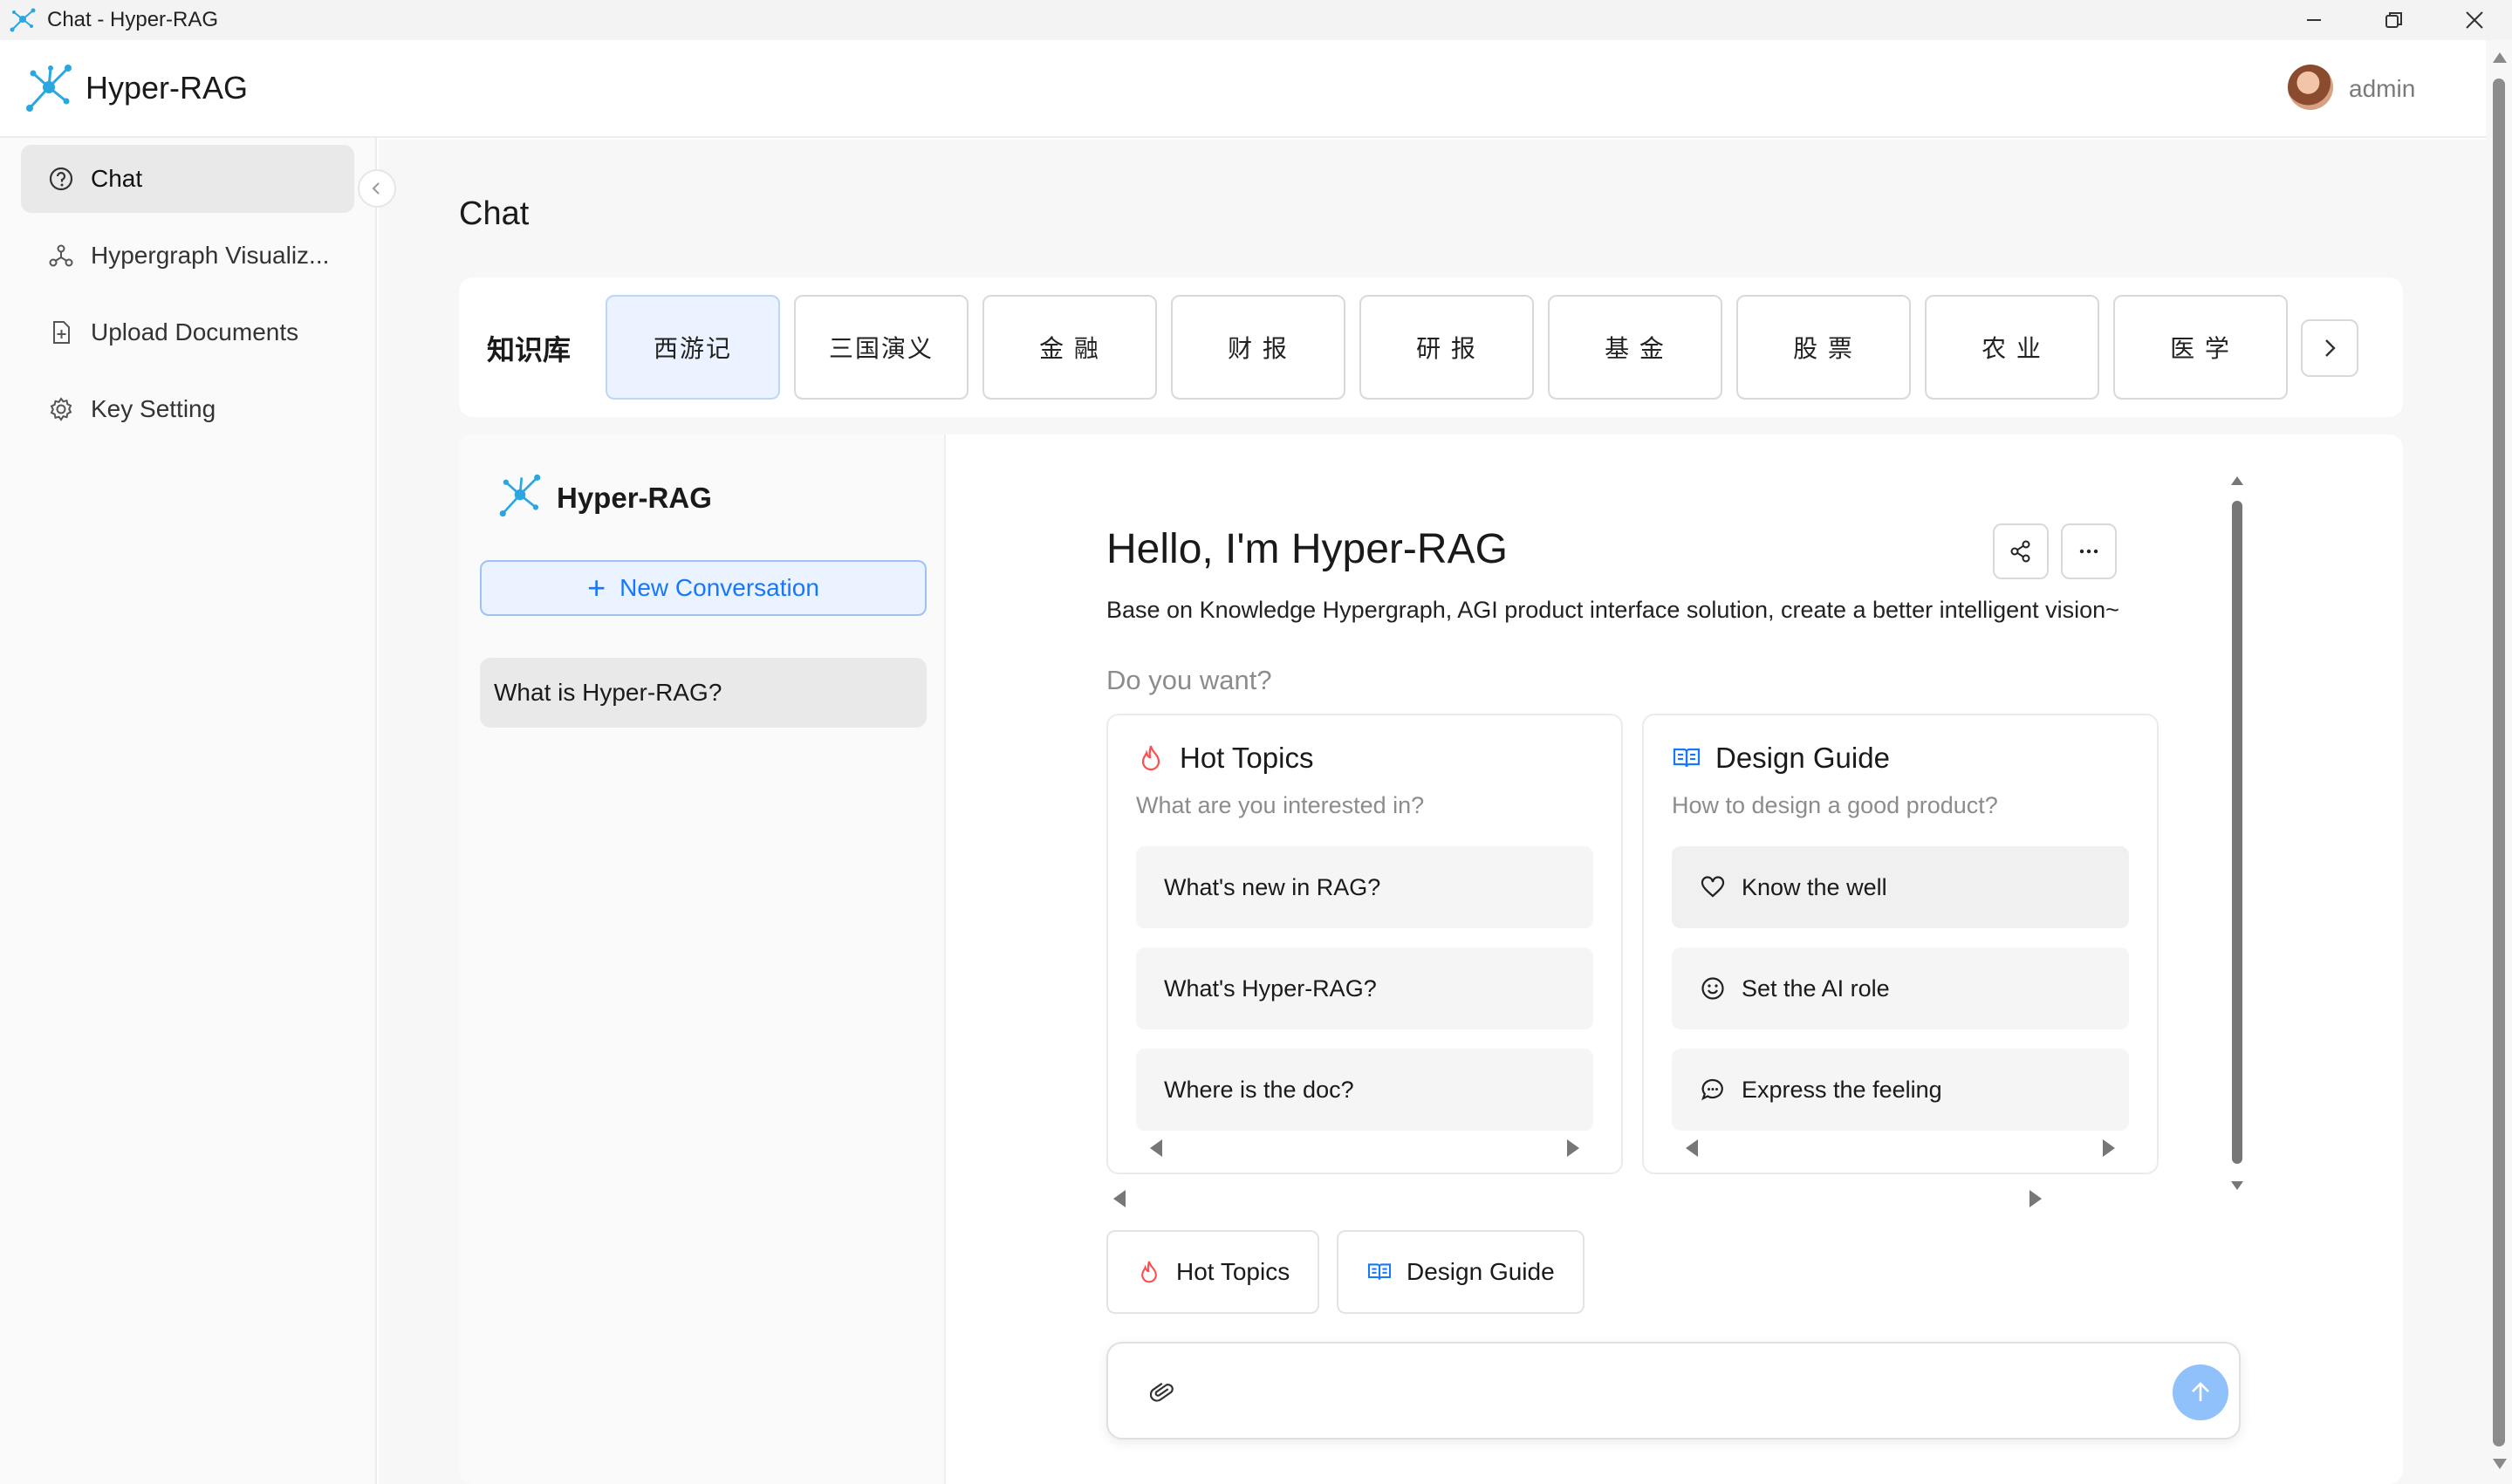  Describe the element at coordinates (2200, 347) in the screenshot. I see `kb-tab: 医 学` at that location.